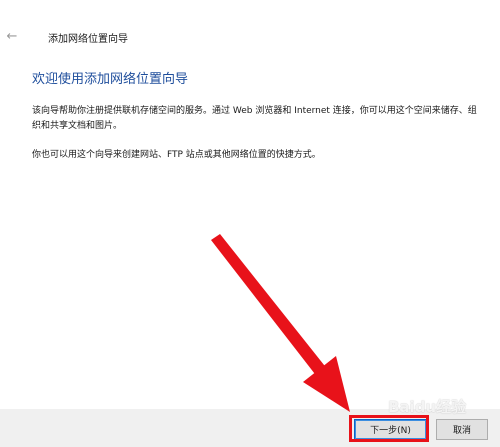 This screenshot has width=500, height=447. What do you see at coordinates (269, 306) in the screenshot?
I see `arrow-shaft` at bounding box center [269, 306].